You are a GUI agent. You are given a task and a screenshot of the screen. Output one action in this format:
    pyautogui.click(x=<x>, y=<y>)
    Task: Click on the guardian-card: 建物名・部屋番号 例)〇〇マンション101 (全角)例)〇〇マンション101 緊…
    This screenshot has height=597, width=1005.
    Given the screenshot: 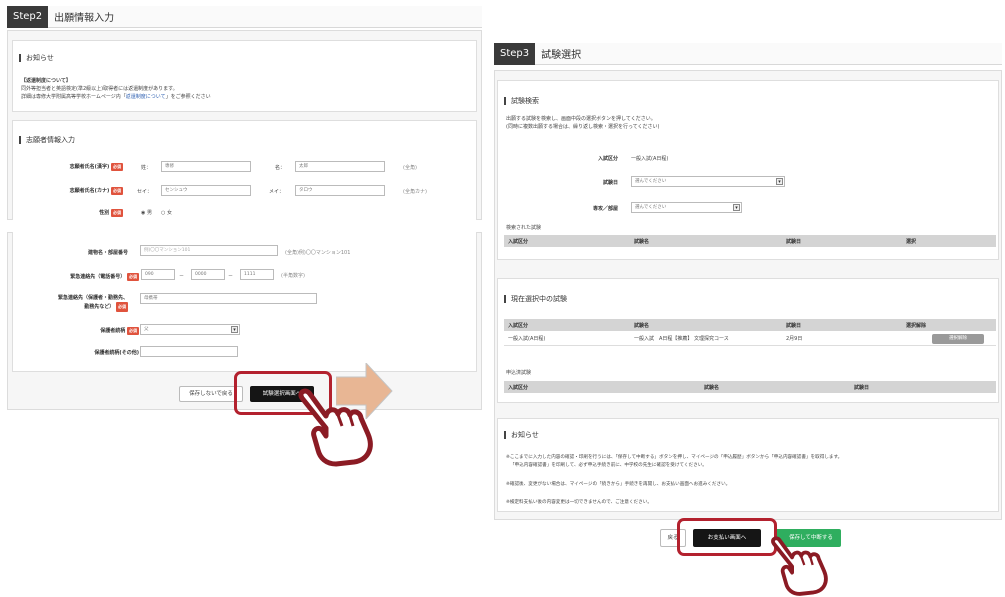 What is the action you would take?
    pyautogui.click(x=244, y=302)
    